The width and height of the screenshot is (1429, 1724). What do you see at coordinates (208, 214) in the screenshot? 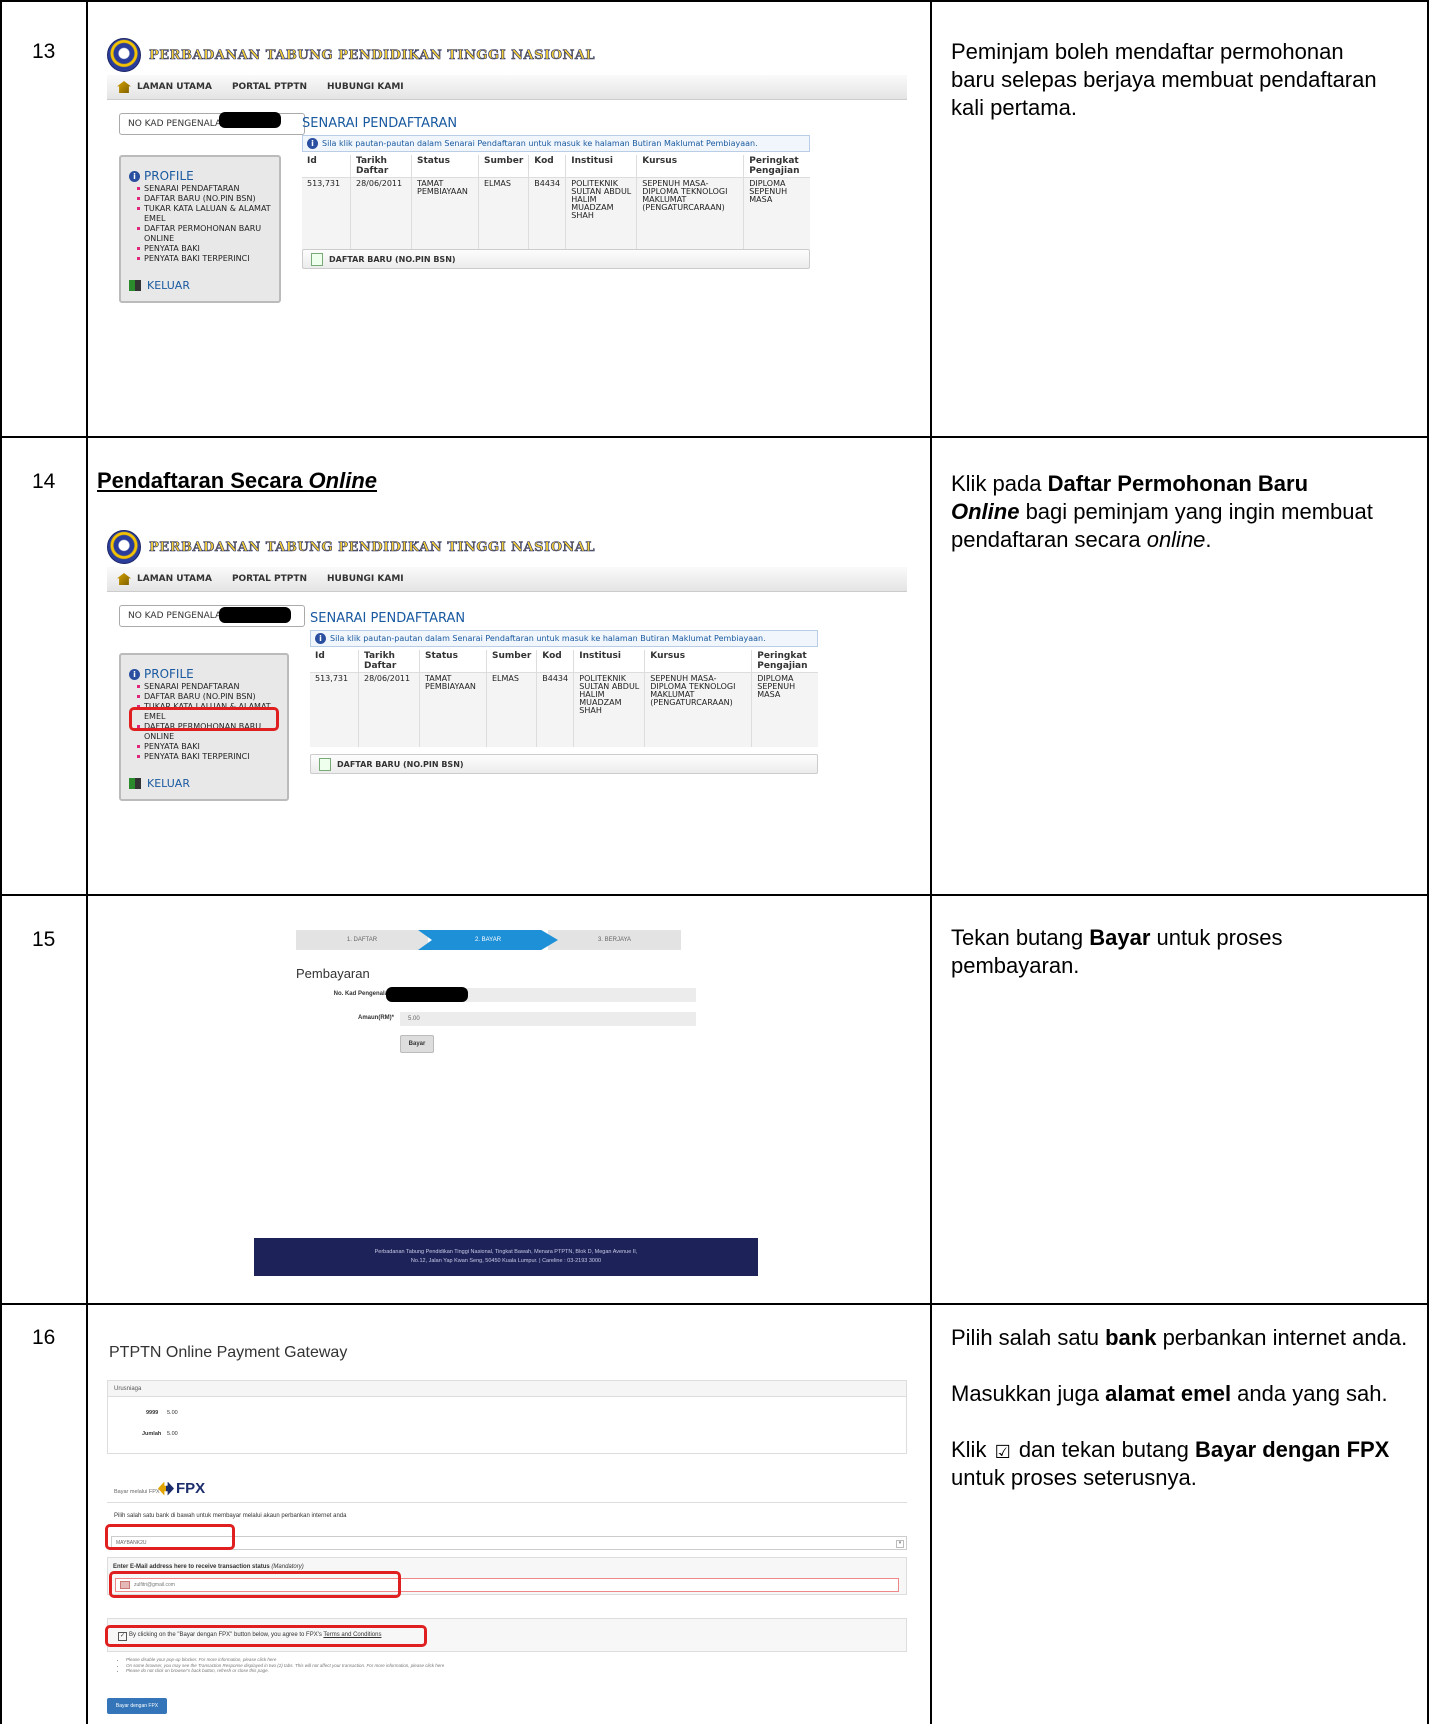
I see `menu-tukar-kata-laluan: TUKAR KATA LALUAN & ALAMAT EMEL` at bounding box center [208, 214].